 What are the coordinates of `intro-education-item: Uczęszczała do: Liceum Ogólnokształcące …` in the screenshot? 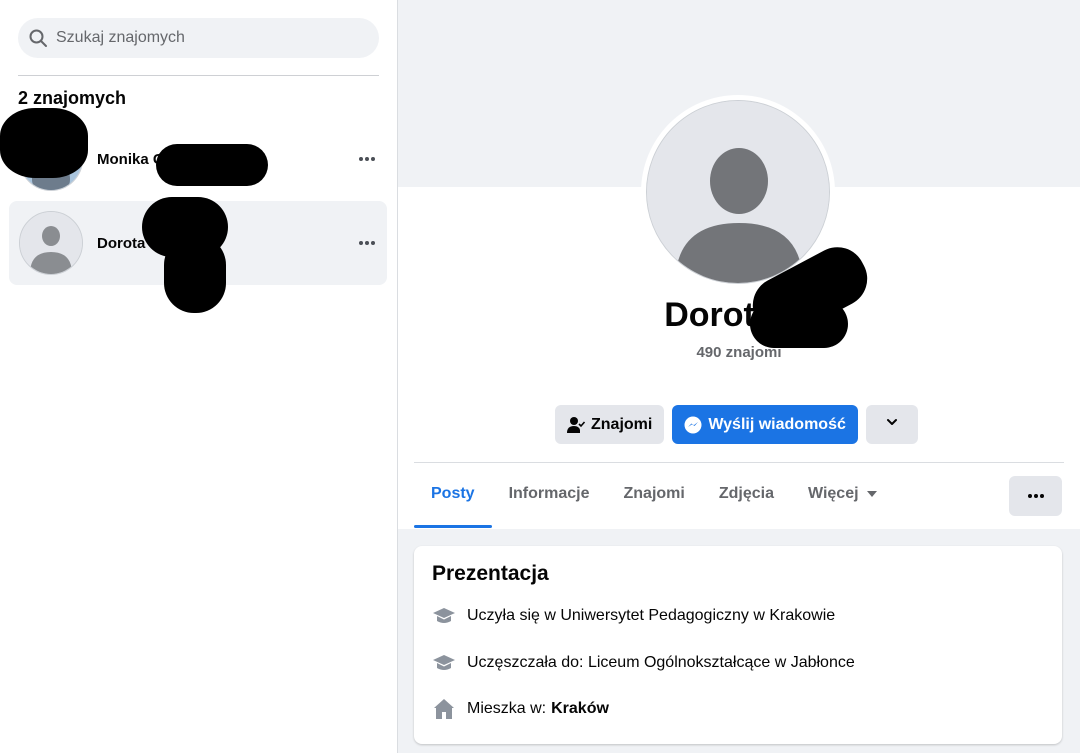 It's located at (643, 663).